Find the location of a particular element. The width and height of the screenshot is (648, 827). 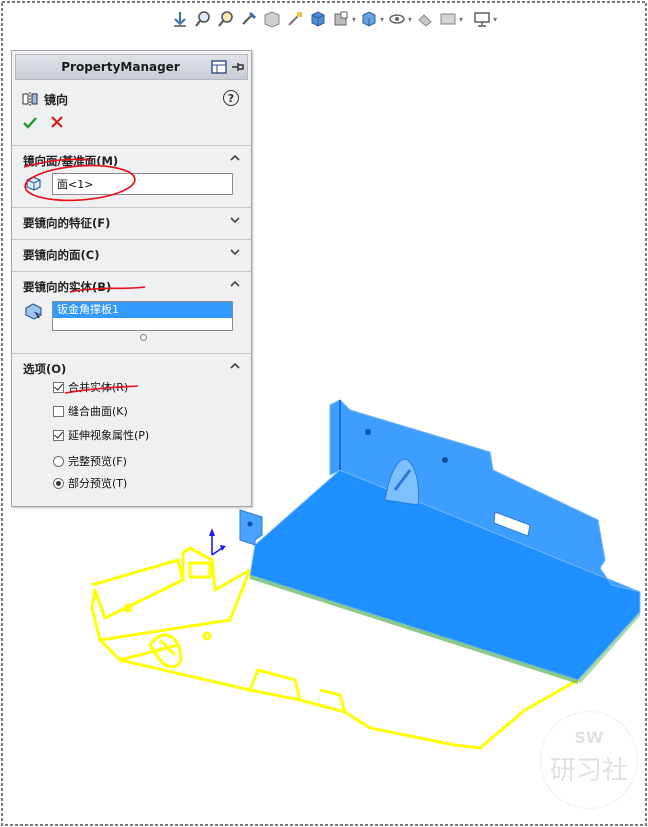

merge-solids-label: 合并实体(R) is located at coordinates (98, 387).